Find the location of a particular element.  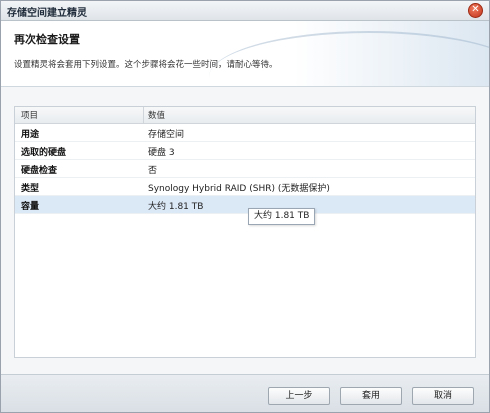

apply-button: 套用 is located at coordinates (371, 396).